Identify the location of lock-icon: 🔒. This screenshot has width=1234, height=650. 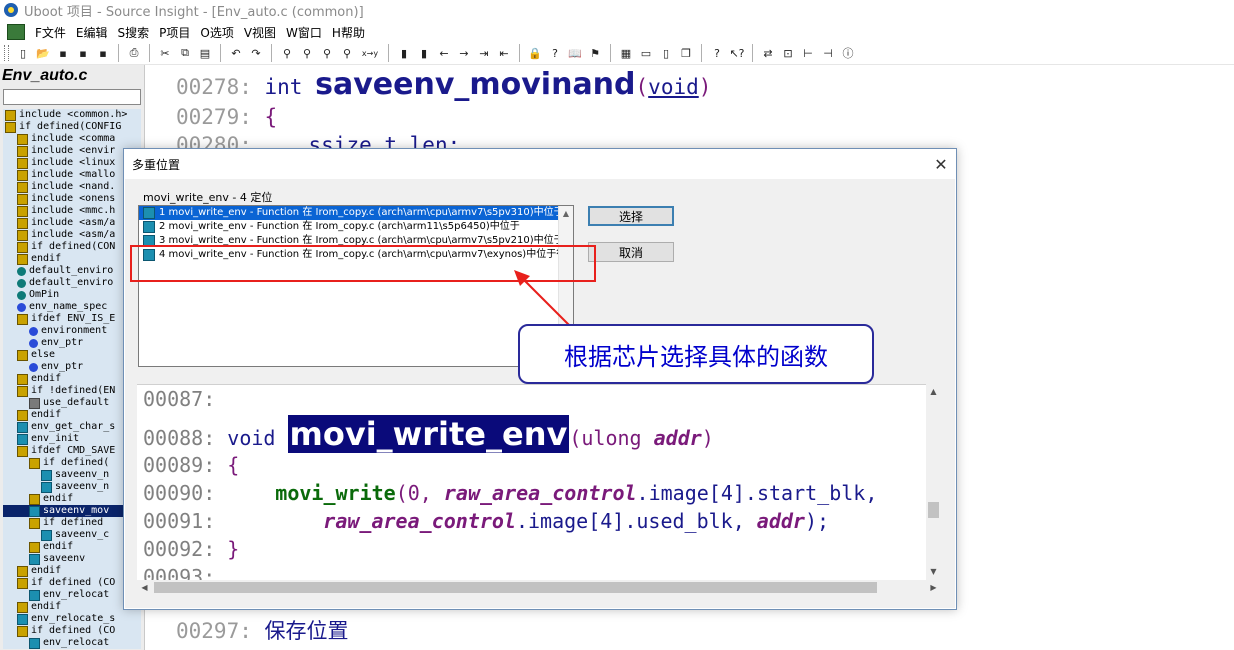
(535, 53).